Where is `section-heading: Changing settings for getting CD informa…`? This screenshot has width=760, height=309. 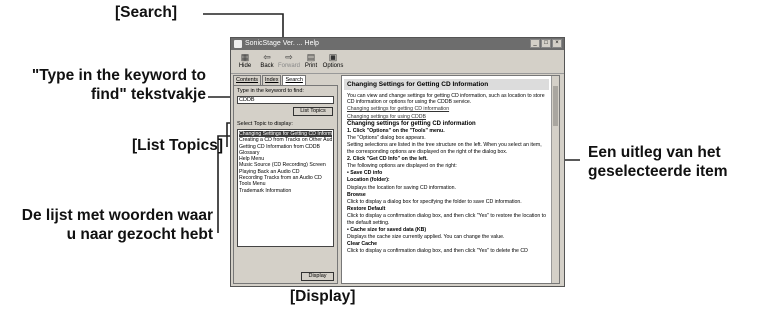 section-heading: Changing settings for getting CD informa… is located at coordinates (411, 123).